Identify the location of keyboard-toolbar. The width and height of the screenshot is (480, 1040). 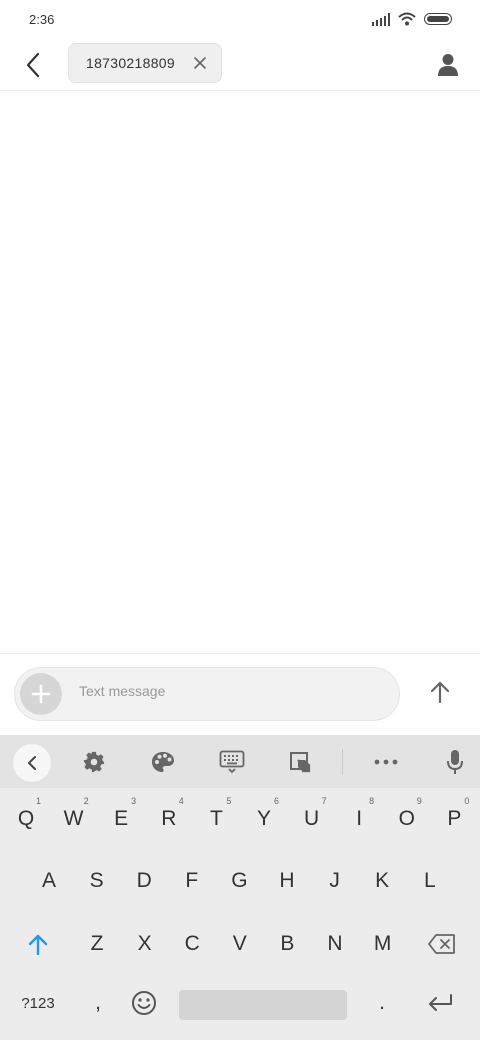
(240, 761).